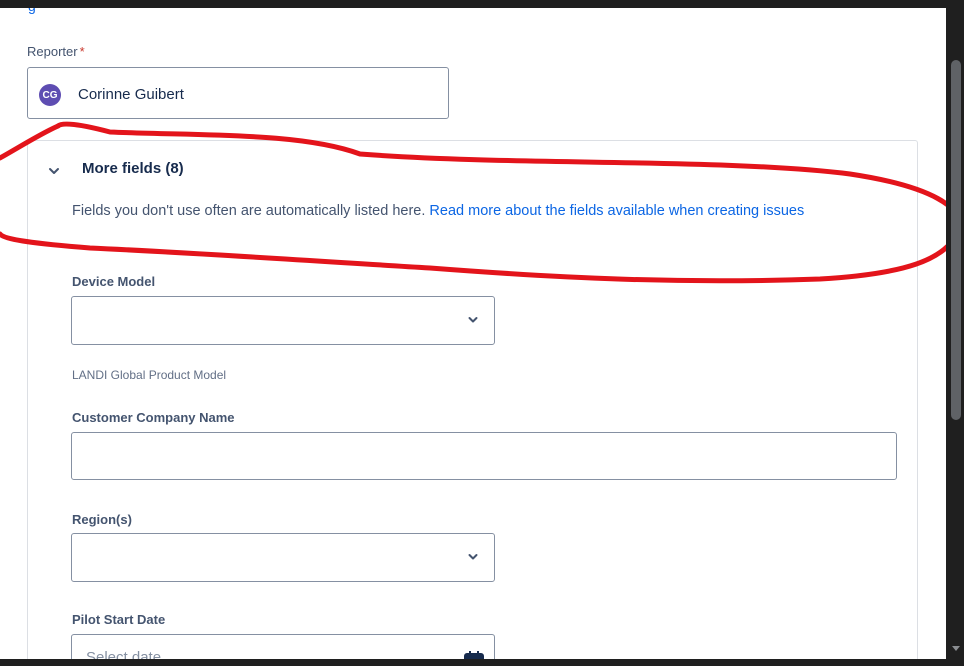 Image resolution: width=964 pixels, height=666 pixels. I want to click on scrollbar-thumb, so click(956, 240).